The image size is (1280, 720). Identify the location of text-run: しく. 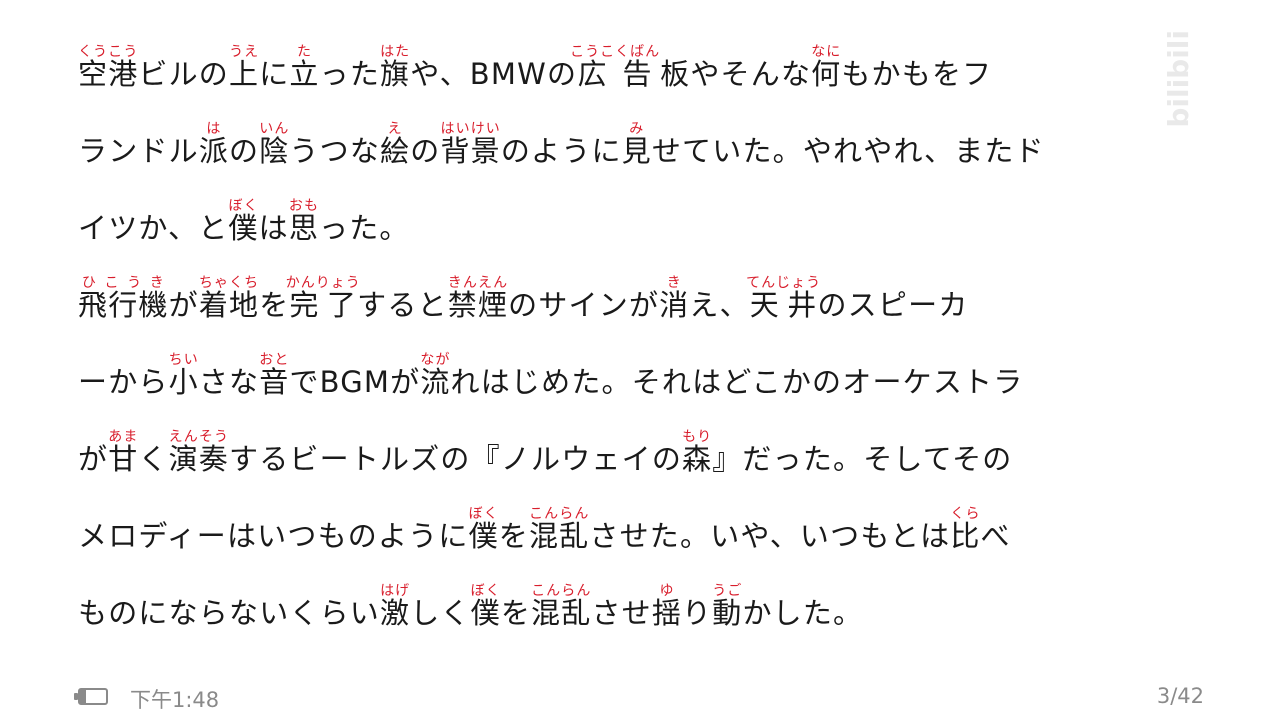
(440, 613).